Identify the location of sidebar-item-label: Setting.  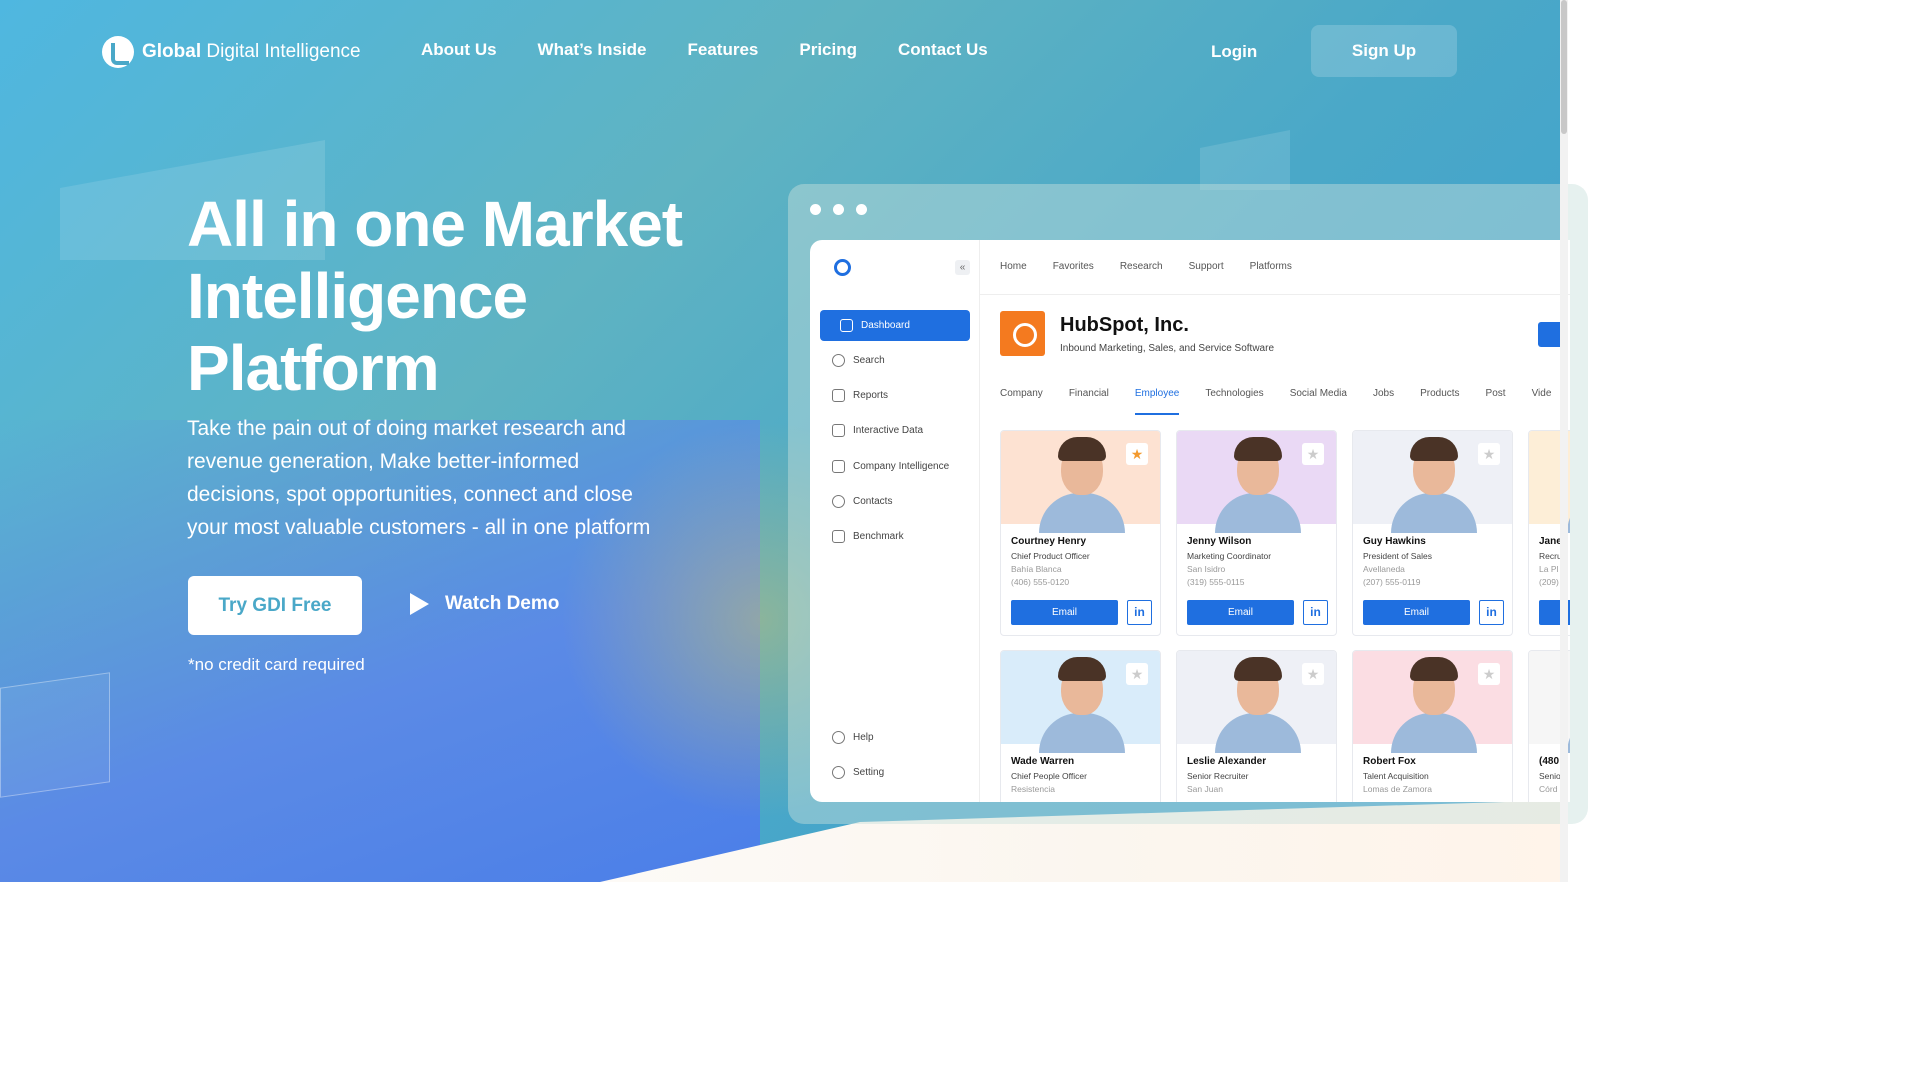
(869, 772).